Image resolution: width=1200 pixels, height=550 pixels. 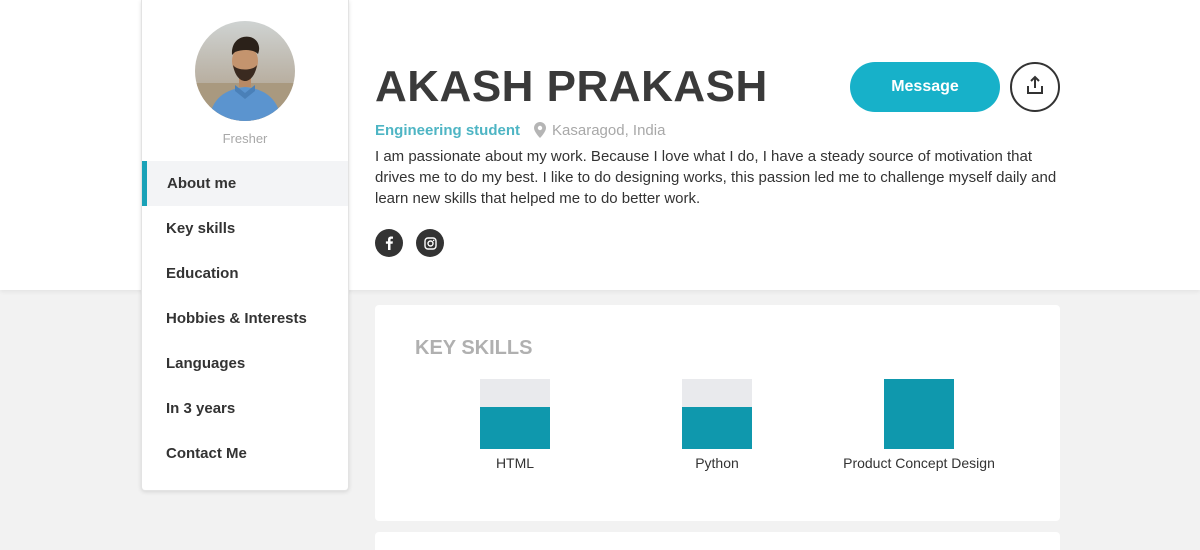 I want to click on key-skills-heading: KEY SKILLS, so click(x=474, y=348).